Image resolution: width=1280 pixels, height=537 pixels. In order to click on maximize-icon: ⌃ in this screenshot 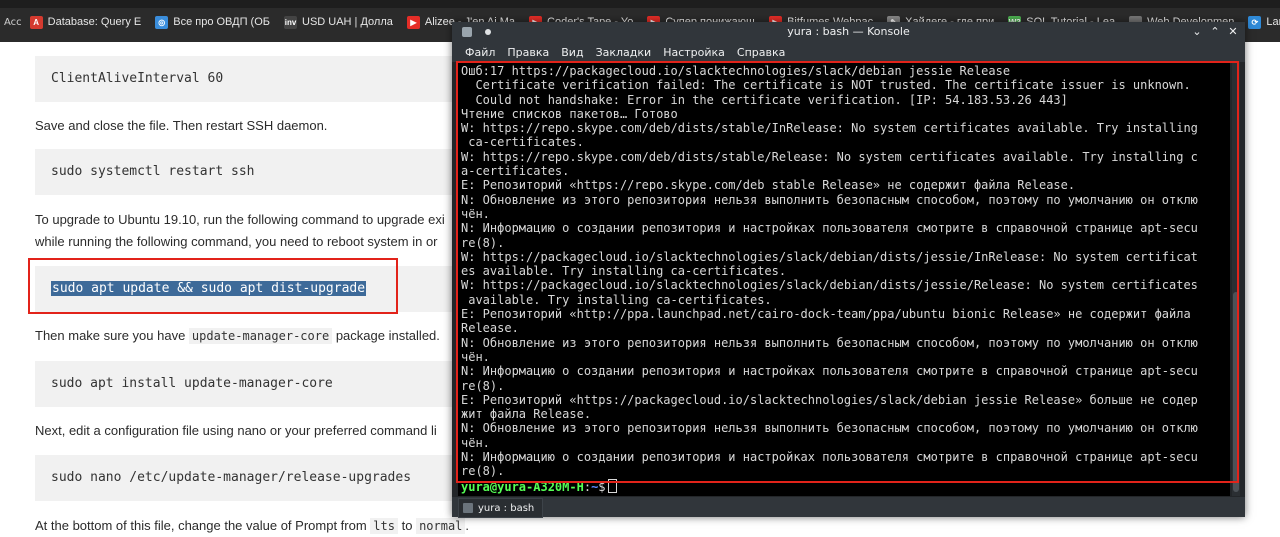, I will do `click(1215, 32)`.